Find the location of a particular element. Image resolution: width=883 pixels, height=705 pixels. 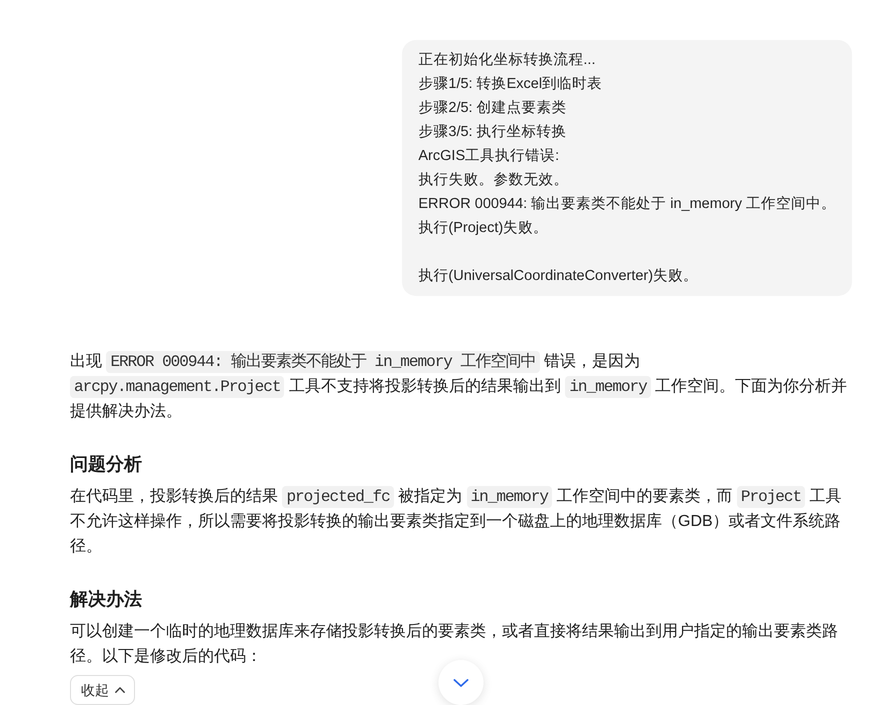

message-line: 执行失败。参数无效。 is located at coordinates (494, 180).